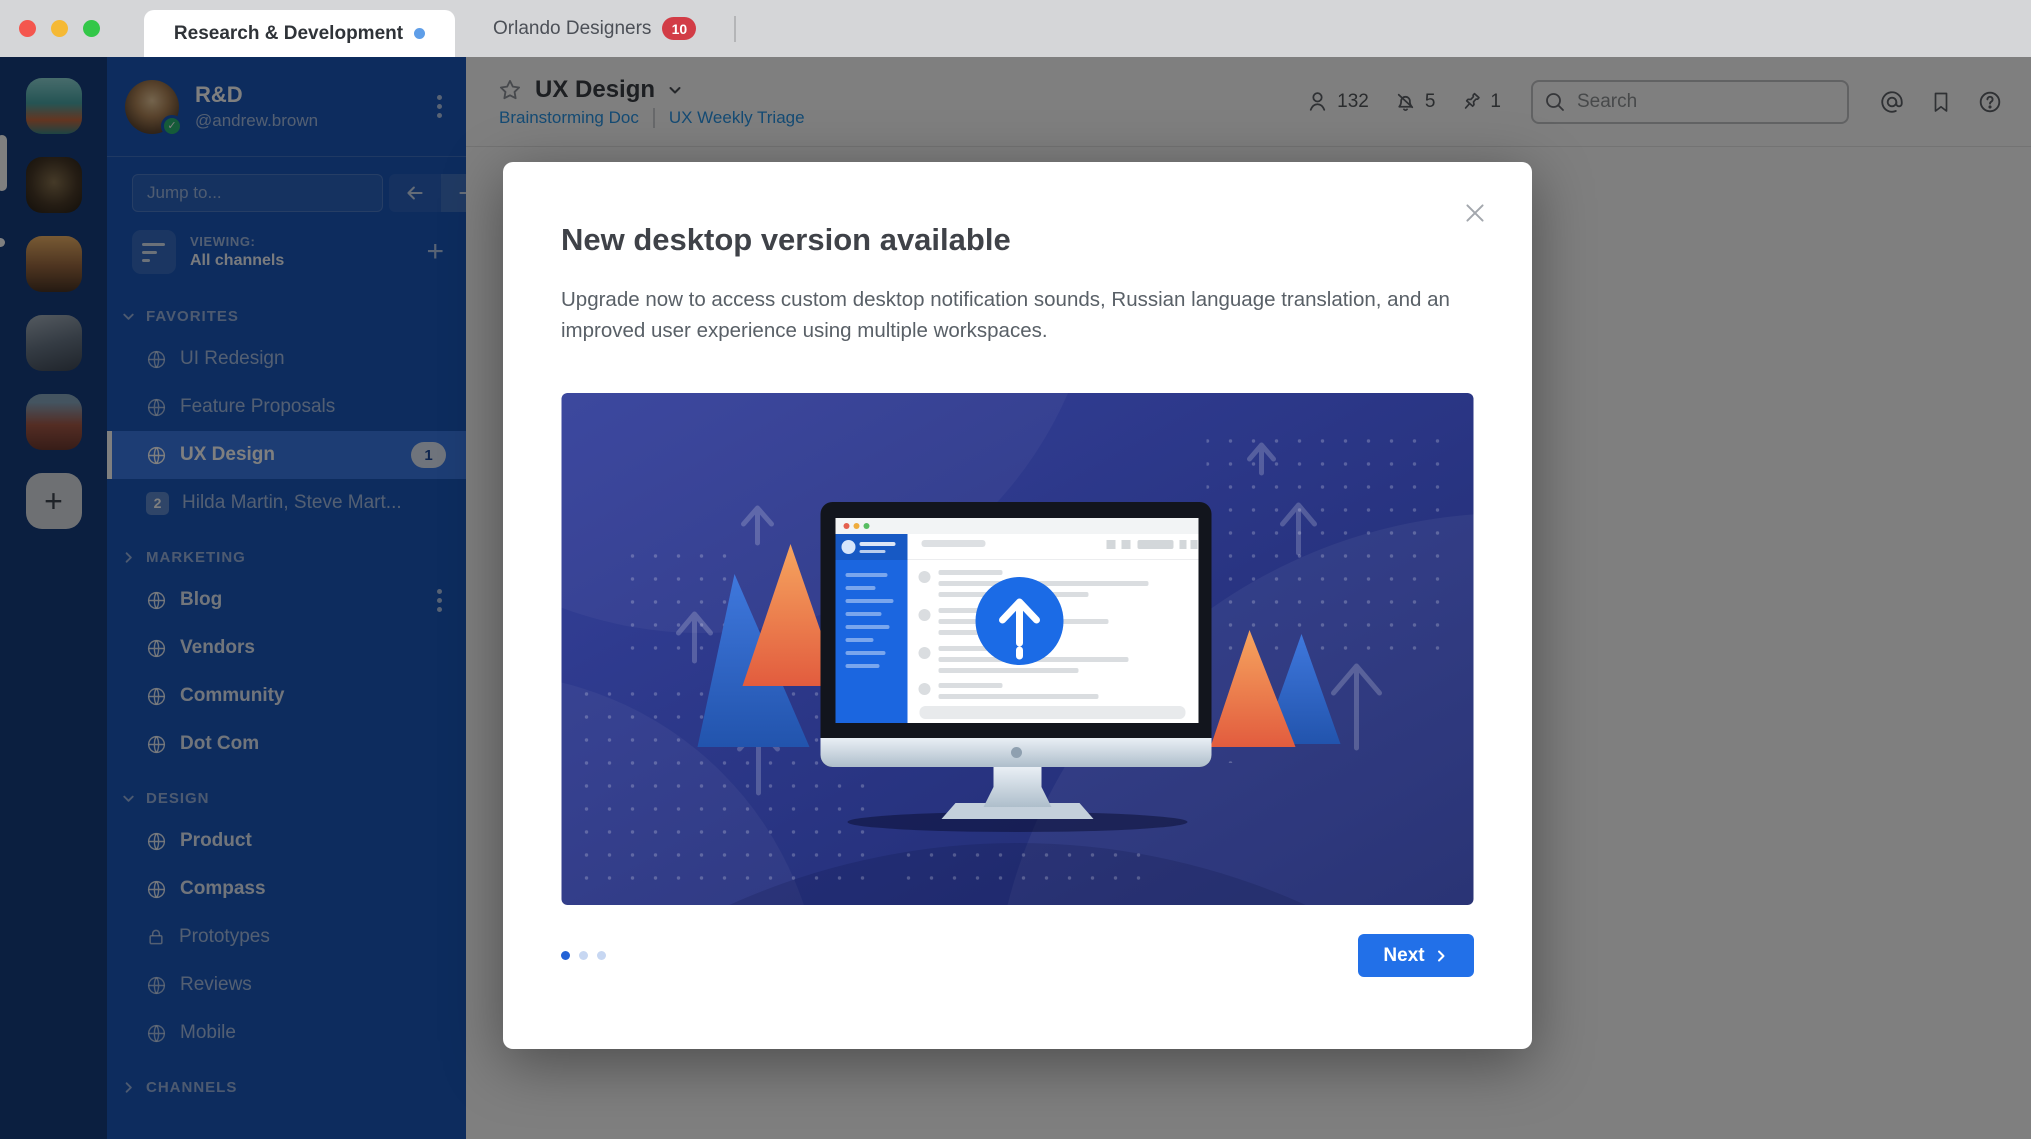  I want to click on minimize-window-button, so click(59, 28).